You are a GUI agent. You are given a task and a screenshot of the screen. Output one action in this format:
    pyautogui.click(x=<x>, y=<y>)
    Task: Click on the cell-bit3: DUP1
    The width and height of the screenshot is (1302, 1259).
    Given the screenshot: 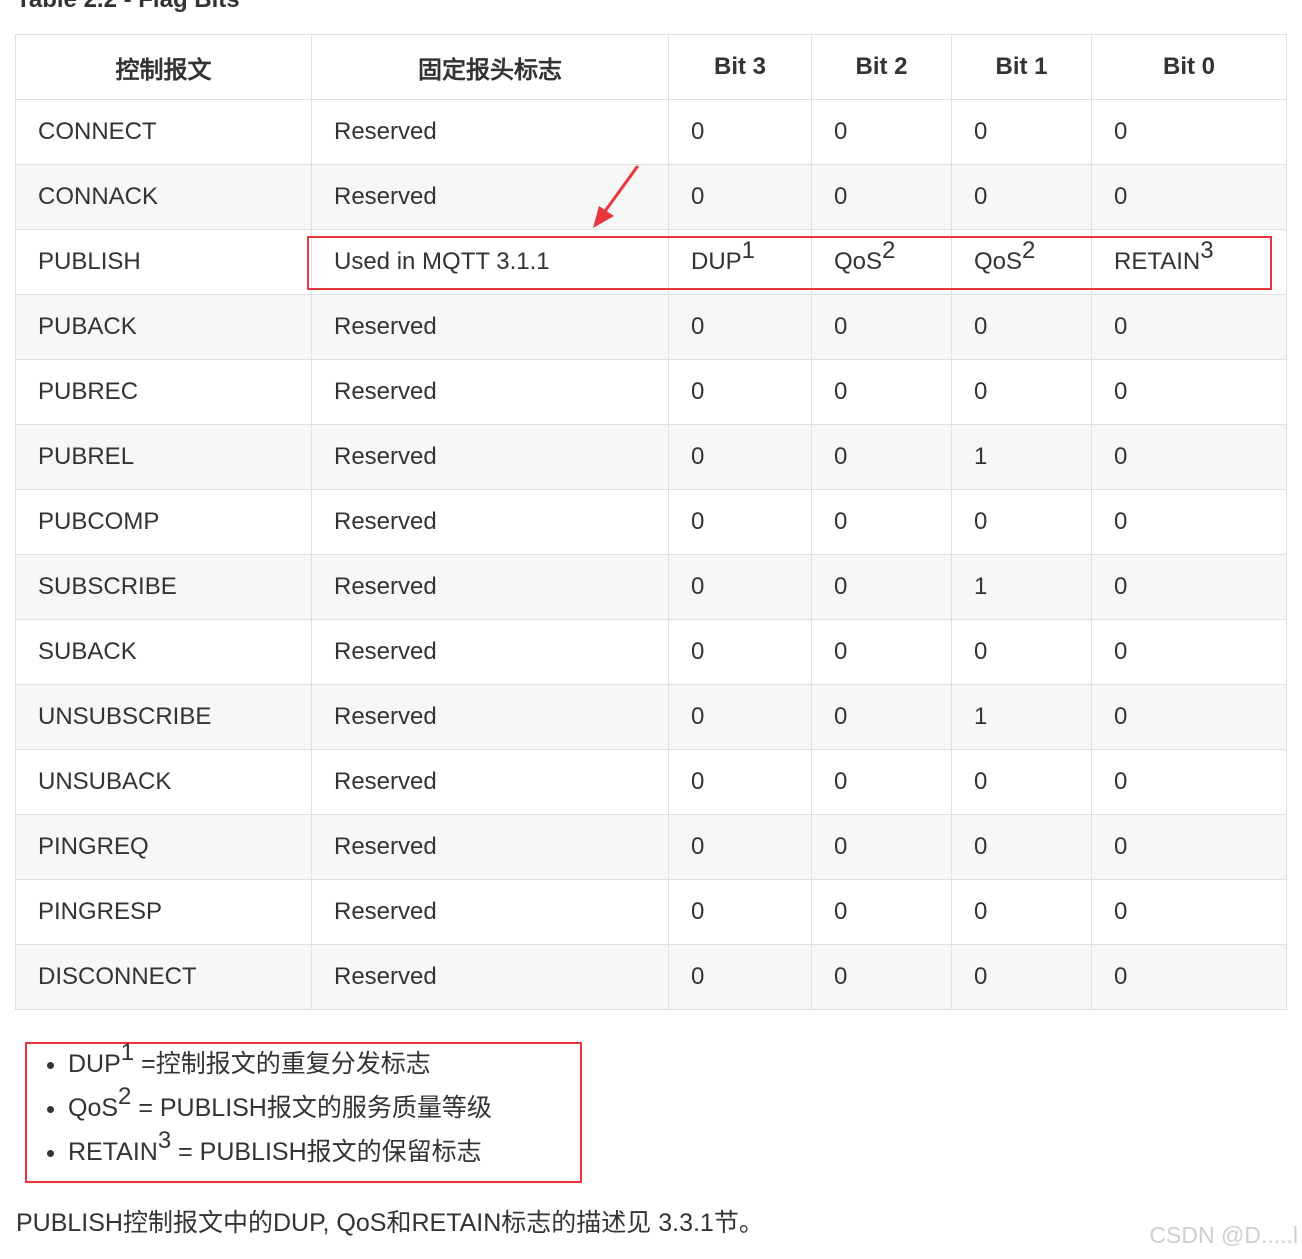 What is the action you would take?
    pyautogui.click(x=740, y=262)
    